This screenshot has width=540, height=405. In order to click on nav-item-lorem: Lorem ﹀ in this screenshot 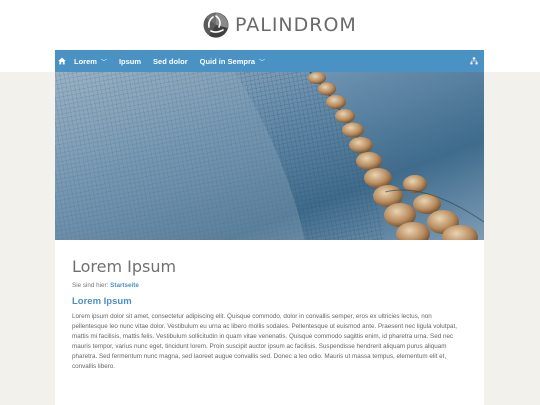, I will do `click(90, 61)`.